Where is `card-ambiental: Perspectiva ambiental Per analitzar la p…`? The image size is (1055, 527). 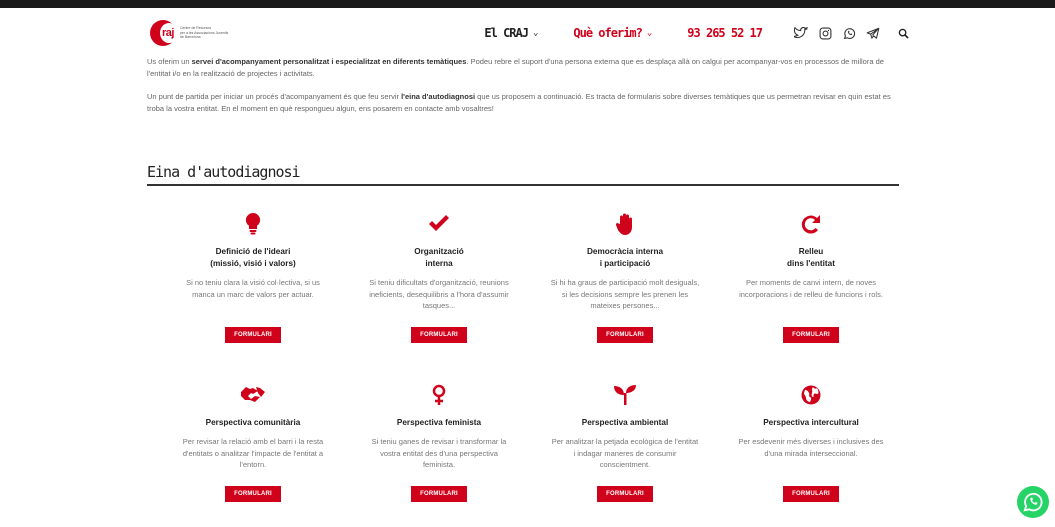 card-ambiental: Perspectiva ambiental Per analitzar la p… is located at coordinates (625, 455).